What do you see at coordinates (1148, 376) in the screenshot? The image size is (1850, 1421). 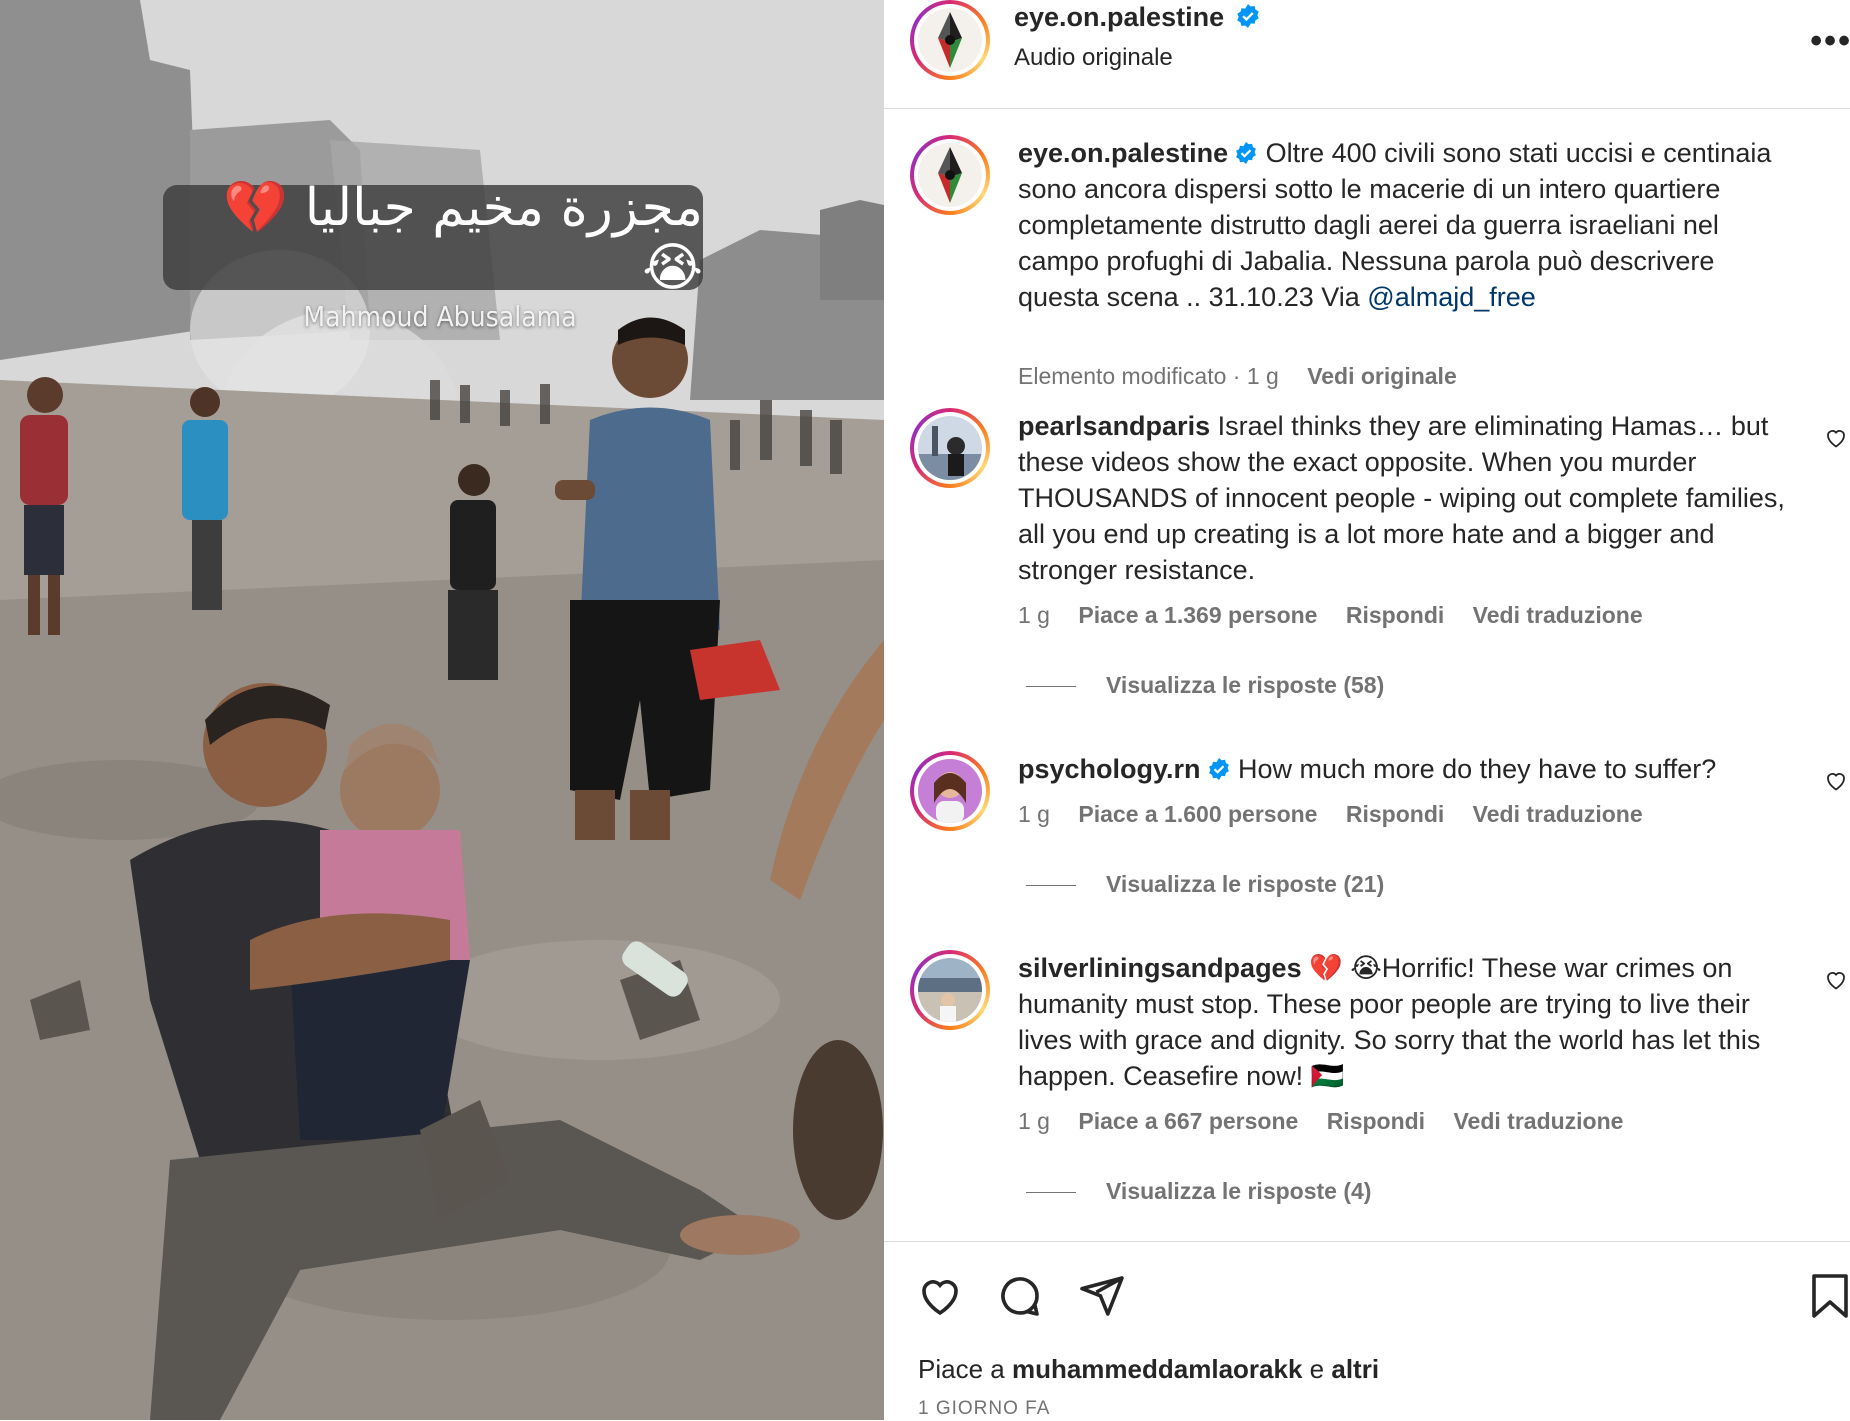 I see `edited-label: Elemento modificato · 1 g` at bounding box center [1148, 376].